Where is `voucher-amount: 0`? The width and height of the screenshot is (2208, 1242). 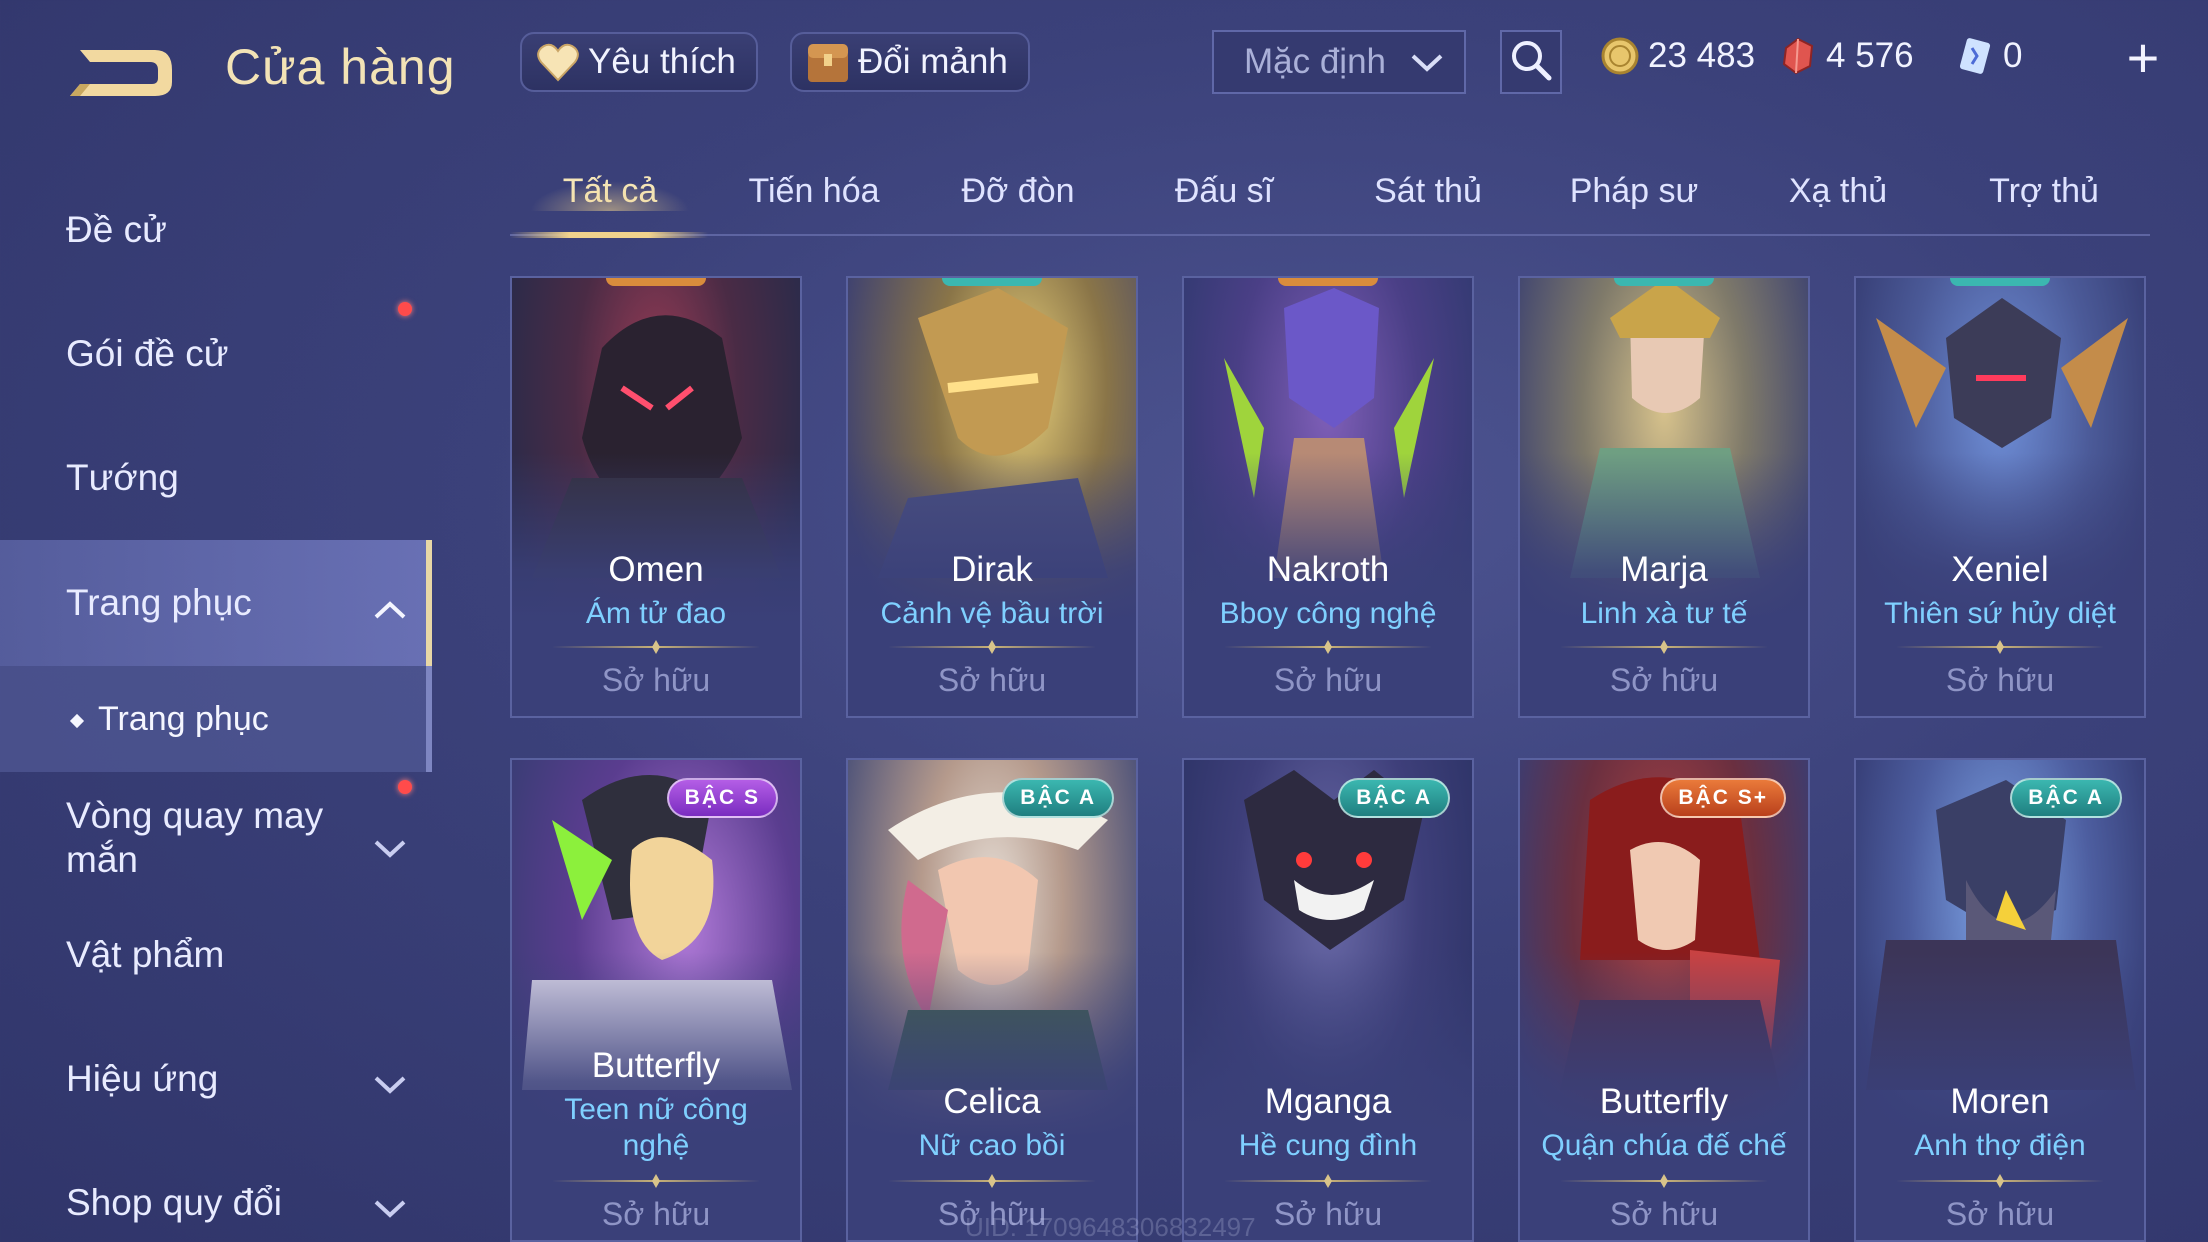 voucher-amount: 0 is located at coordinates (2013, 55).